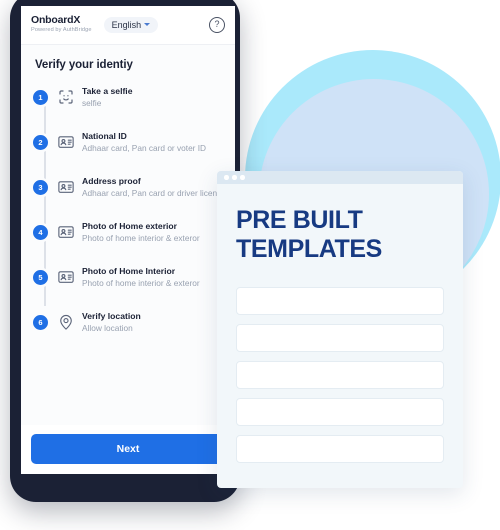 This screenshot has height=530, width=500. Describe the element at coordinates (130, 226) in the screenshot. I see `step-title: Photo of Home exterior` at that location.